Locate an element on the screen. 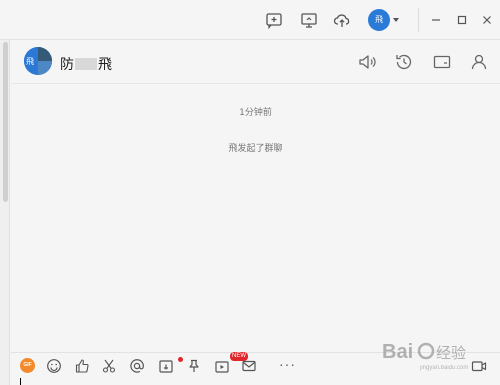 The width and height of the screenshot is (500, 385). chevron-down-icon is located at coordinates (396, 20).